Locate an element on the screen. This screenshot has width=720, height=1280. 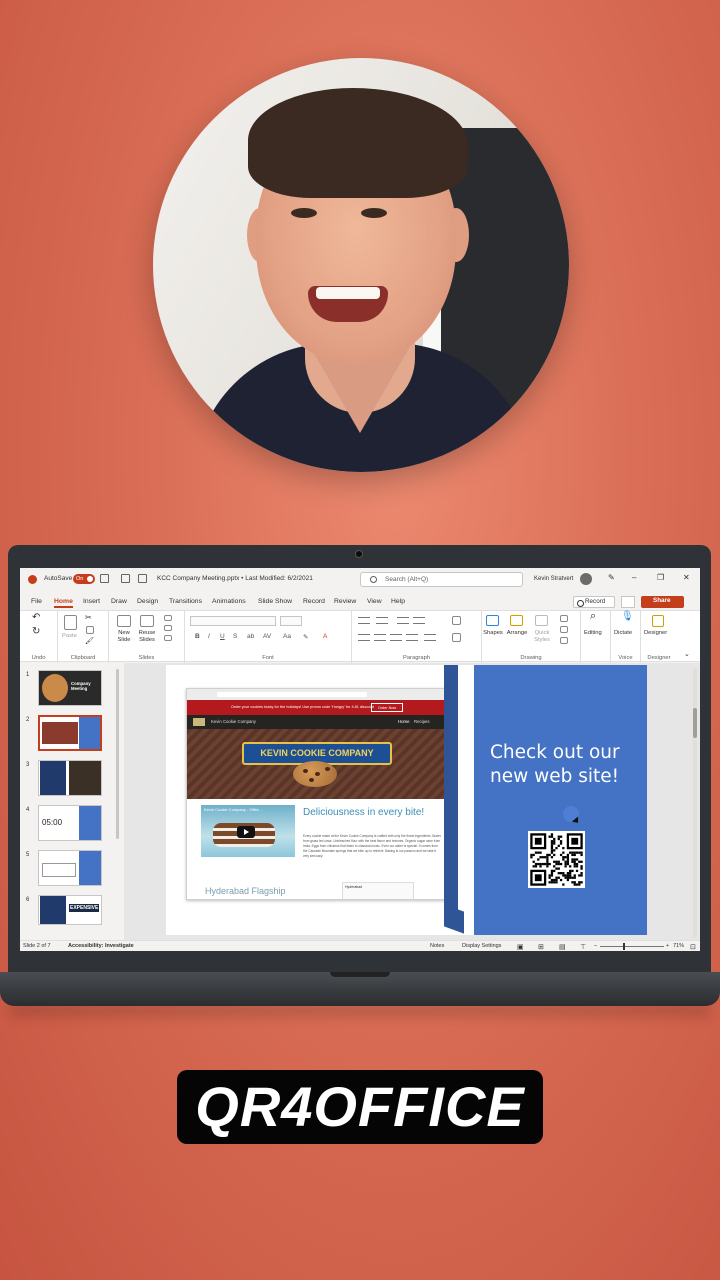
avatar is located at coordinates (586, 579).